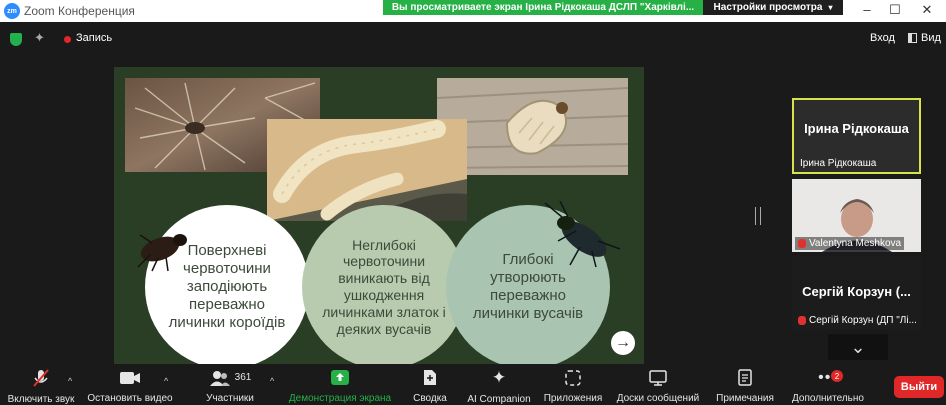 Image resolution: width=946 pixels, height=405 pixels. Describe the element at coordinates (828, 398) in the screenshot. I see `more-label: Дополнительно` at that location.